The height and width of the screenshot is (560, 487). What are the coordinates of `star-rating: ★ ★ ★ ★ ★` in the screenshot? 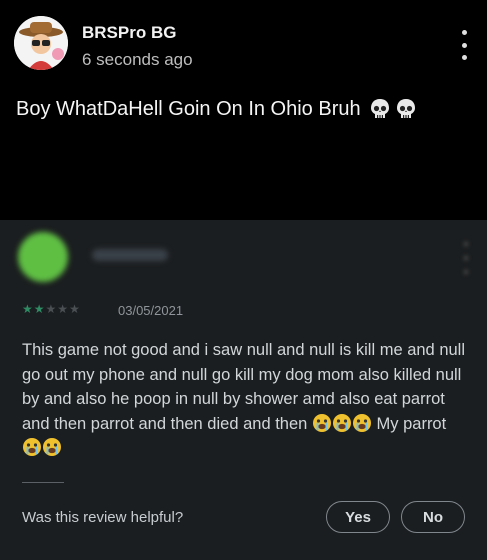 It's located at (51, 309).